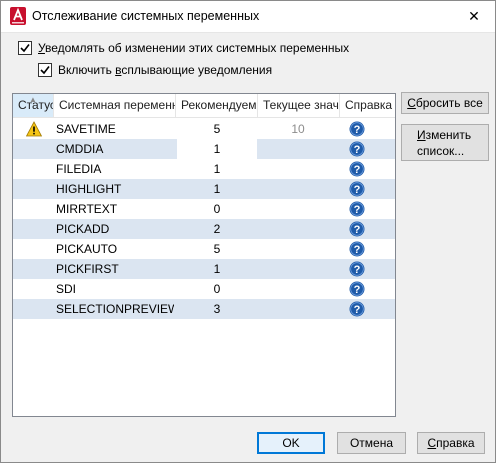 This screenshot has width=496, height=463. I want to click on cancel-button: Отмена, so click(371, 443).